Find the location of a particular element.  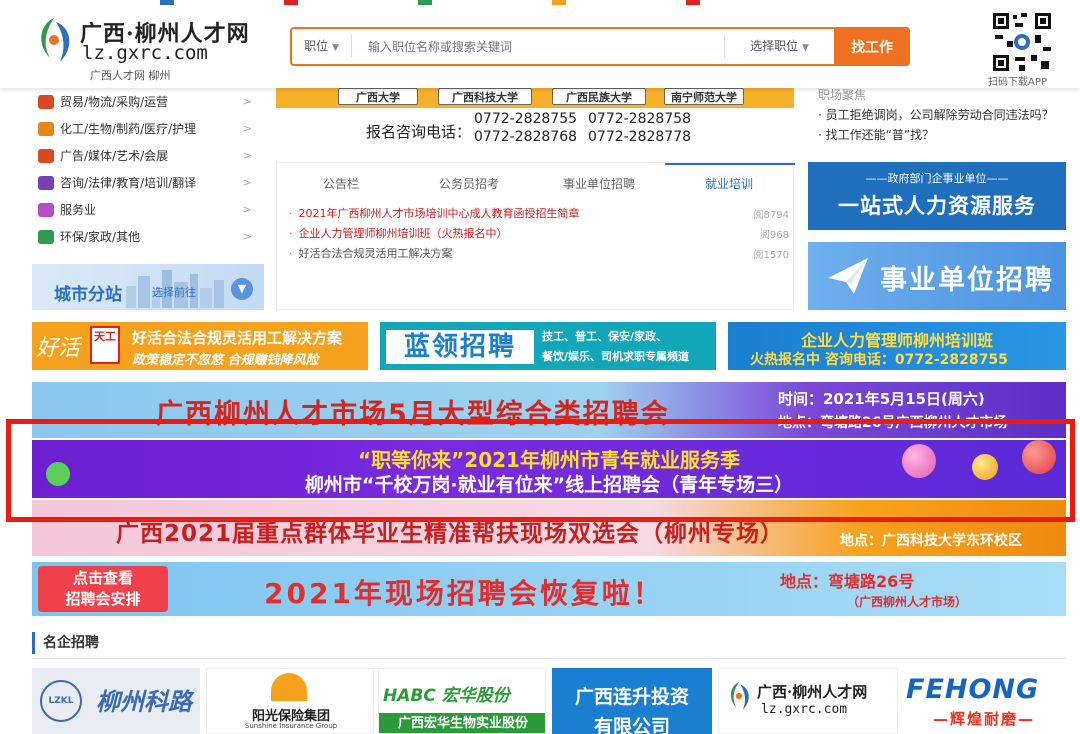

institution-recruit-banner: 事业单位招聘 is located at coordinates (937, 276).